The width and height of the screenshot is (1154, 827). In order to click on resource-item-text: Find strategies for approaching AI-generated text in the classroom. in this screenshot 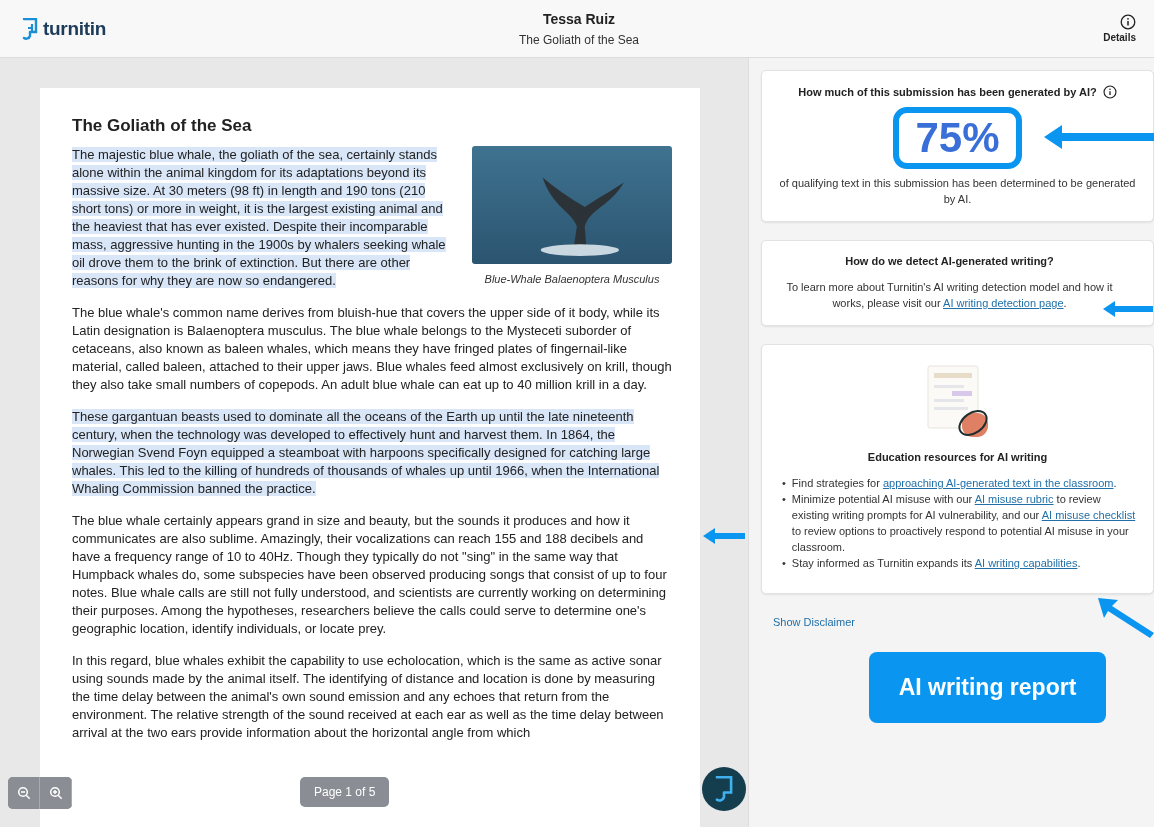, I will do `click(954, 483)`.